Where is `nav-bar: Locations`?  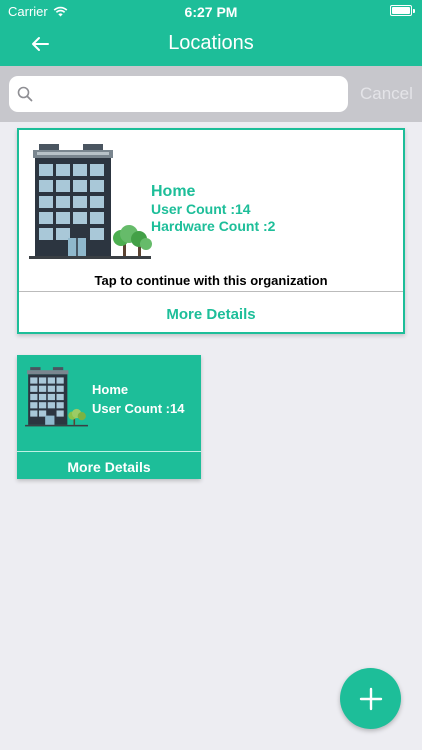
nav-bar: Locations is located at coordinates (211, 44).